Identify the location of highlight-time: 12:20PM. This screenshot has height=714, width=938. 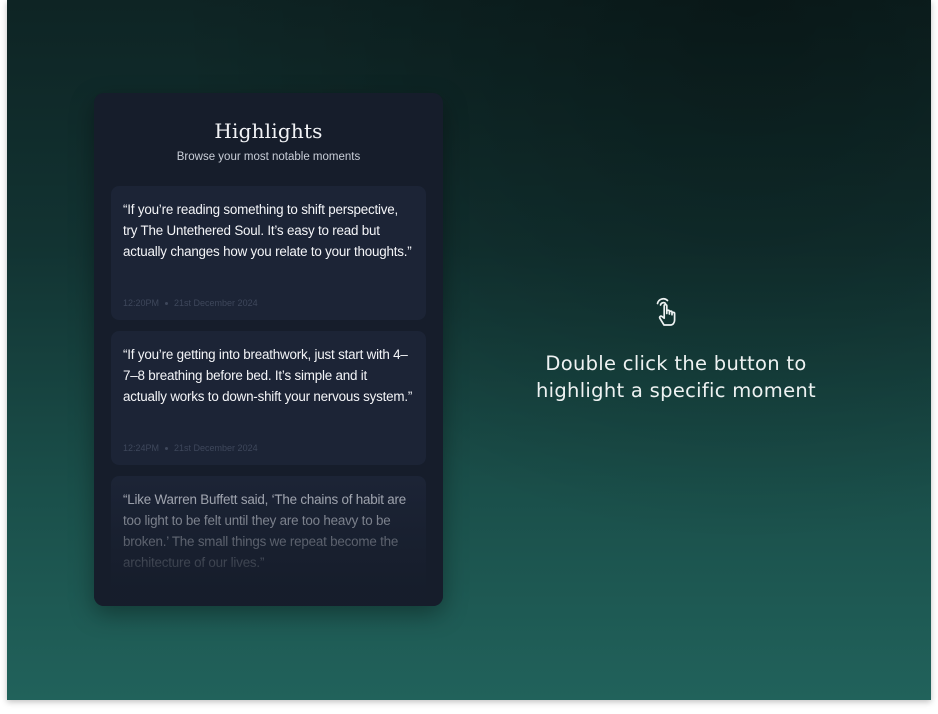
(141, 303).